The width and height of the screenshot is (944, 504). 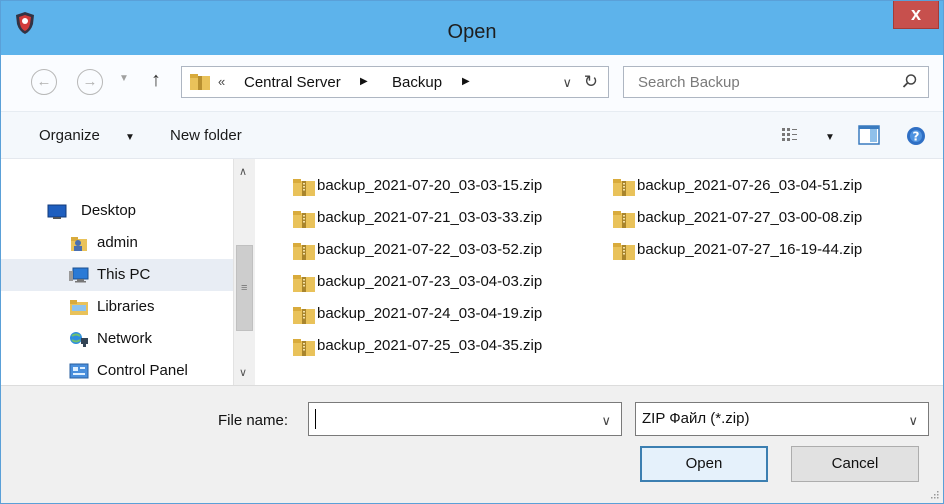 I want to click on chevron-down-icon: ▼, so click(x=130, y=137).